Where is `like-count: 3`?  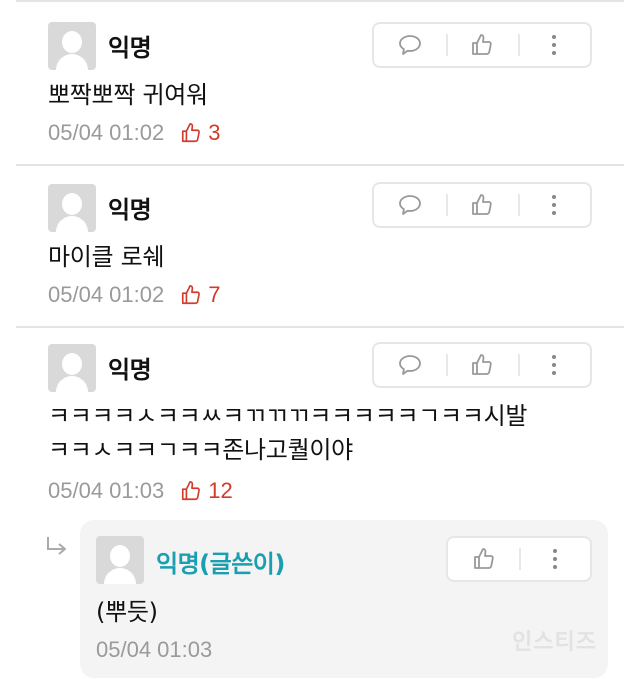
like-count: 3 is located at coordinates (200, 133).